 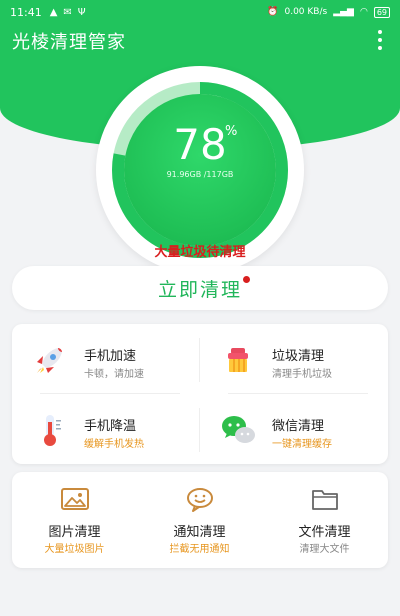 I want to click on feature-desc: 大量垃圾图片, so click(x=74, y=549).